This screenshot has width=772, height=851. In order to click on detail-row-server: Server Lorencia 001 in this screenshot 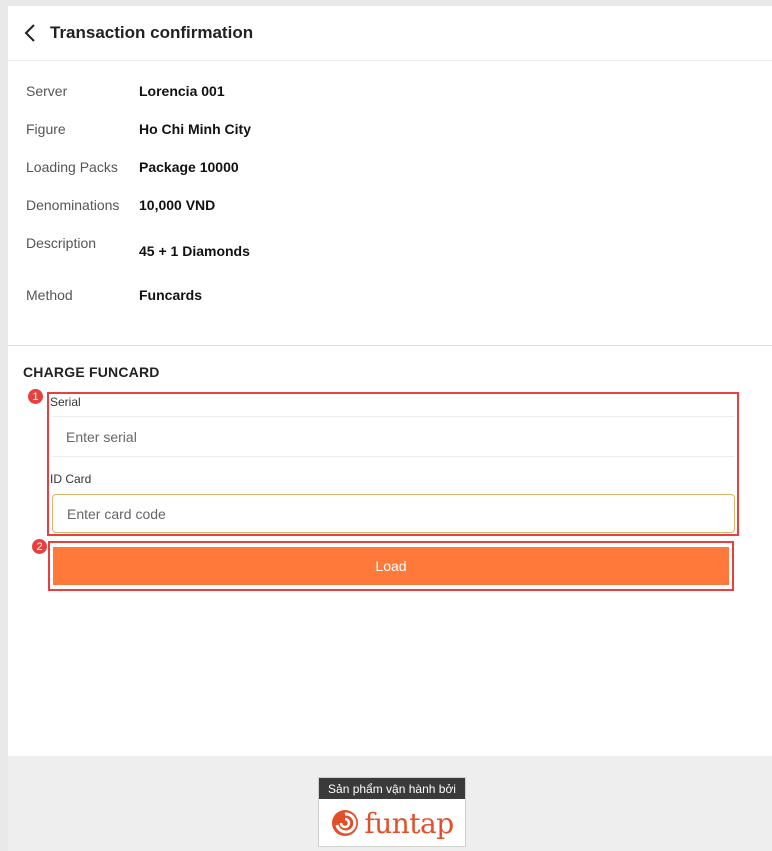, I will do `click(390, 91)`.